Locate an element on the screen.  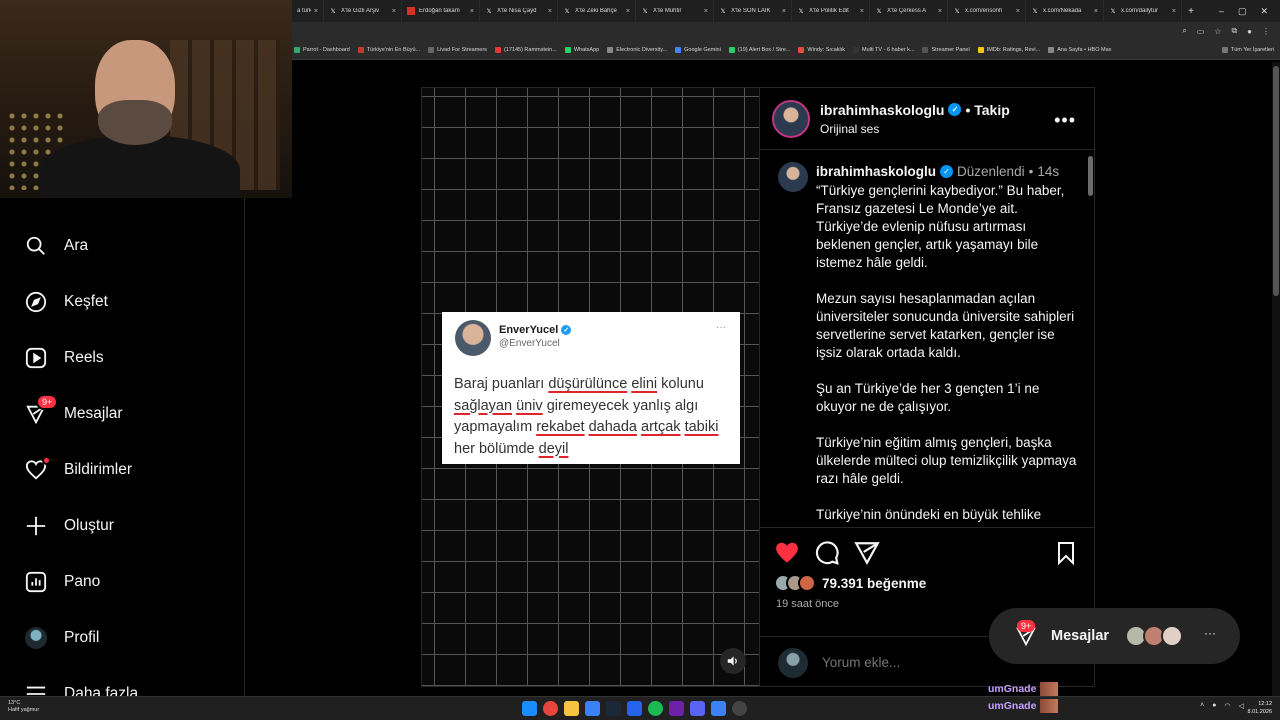
extensions-icon: ⧉ is located at coordinates (1234, 31).